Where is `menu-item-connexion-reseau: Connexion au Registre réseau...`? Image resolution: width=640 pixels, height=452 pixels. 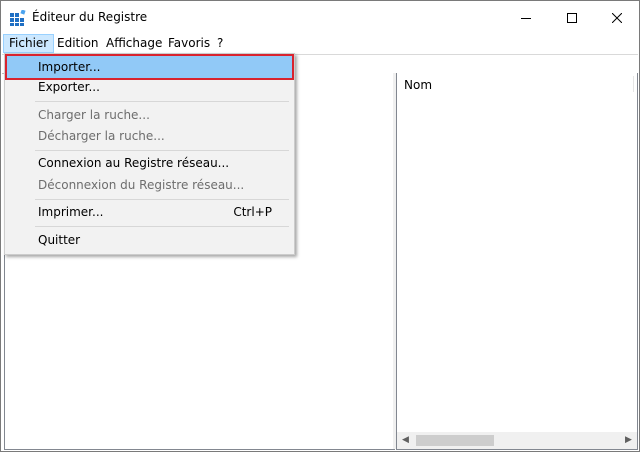 menu-item-connexion-reseau: Connexion au Registre réseau... is located at coordinates (149, 163).